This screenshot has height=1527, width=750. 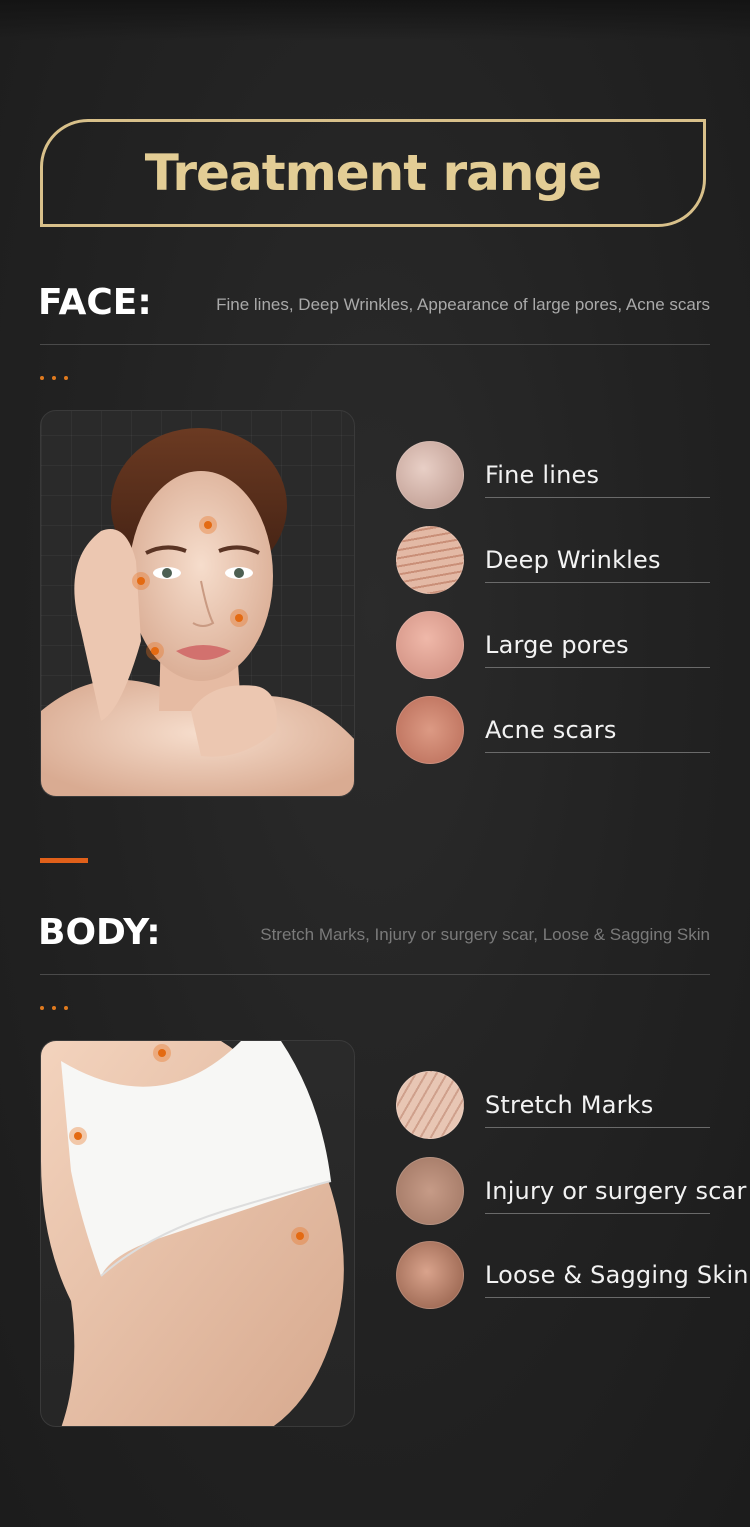 What do you see at coordinates (373, 173) in the screenshot?
I see `page-title: Treatment range` at bounding box center [373, 173].